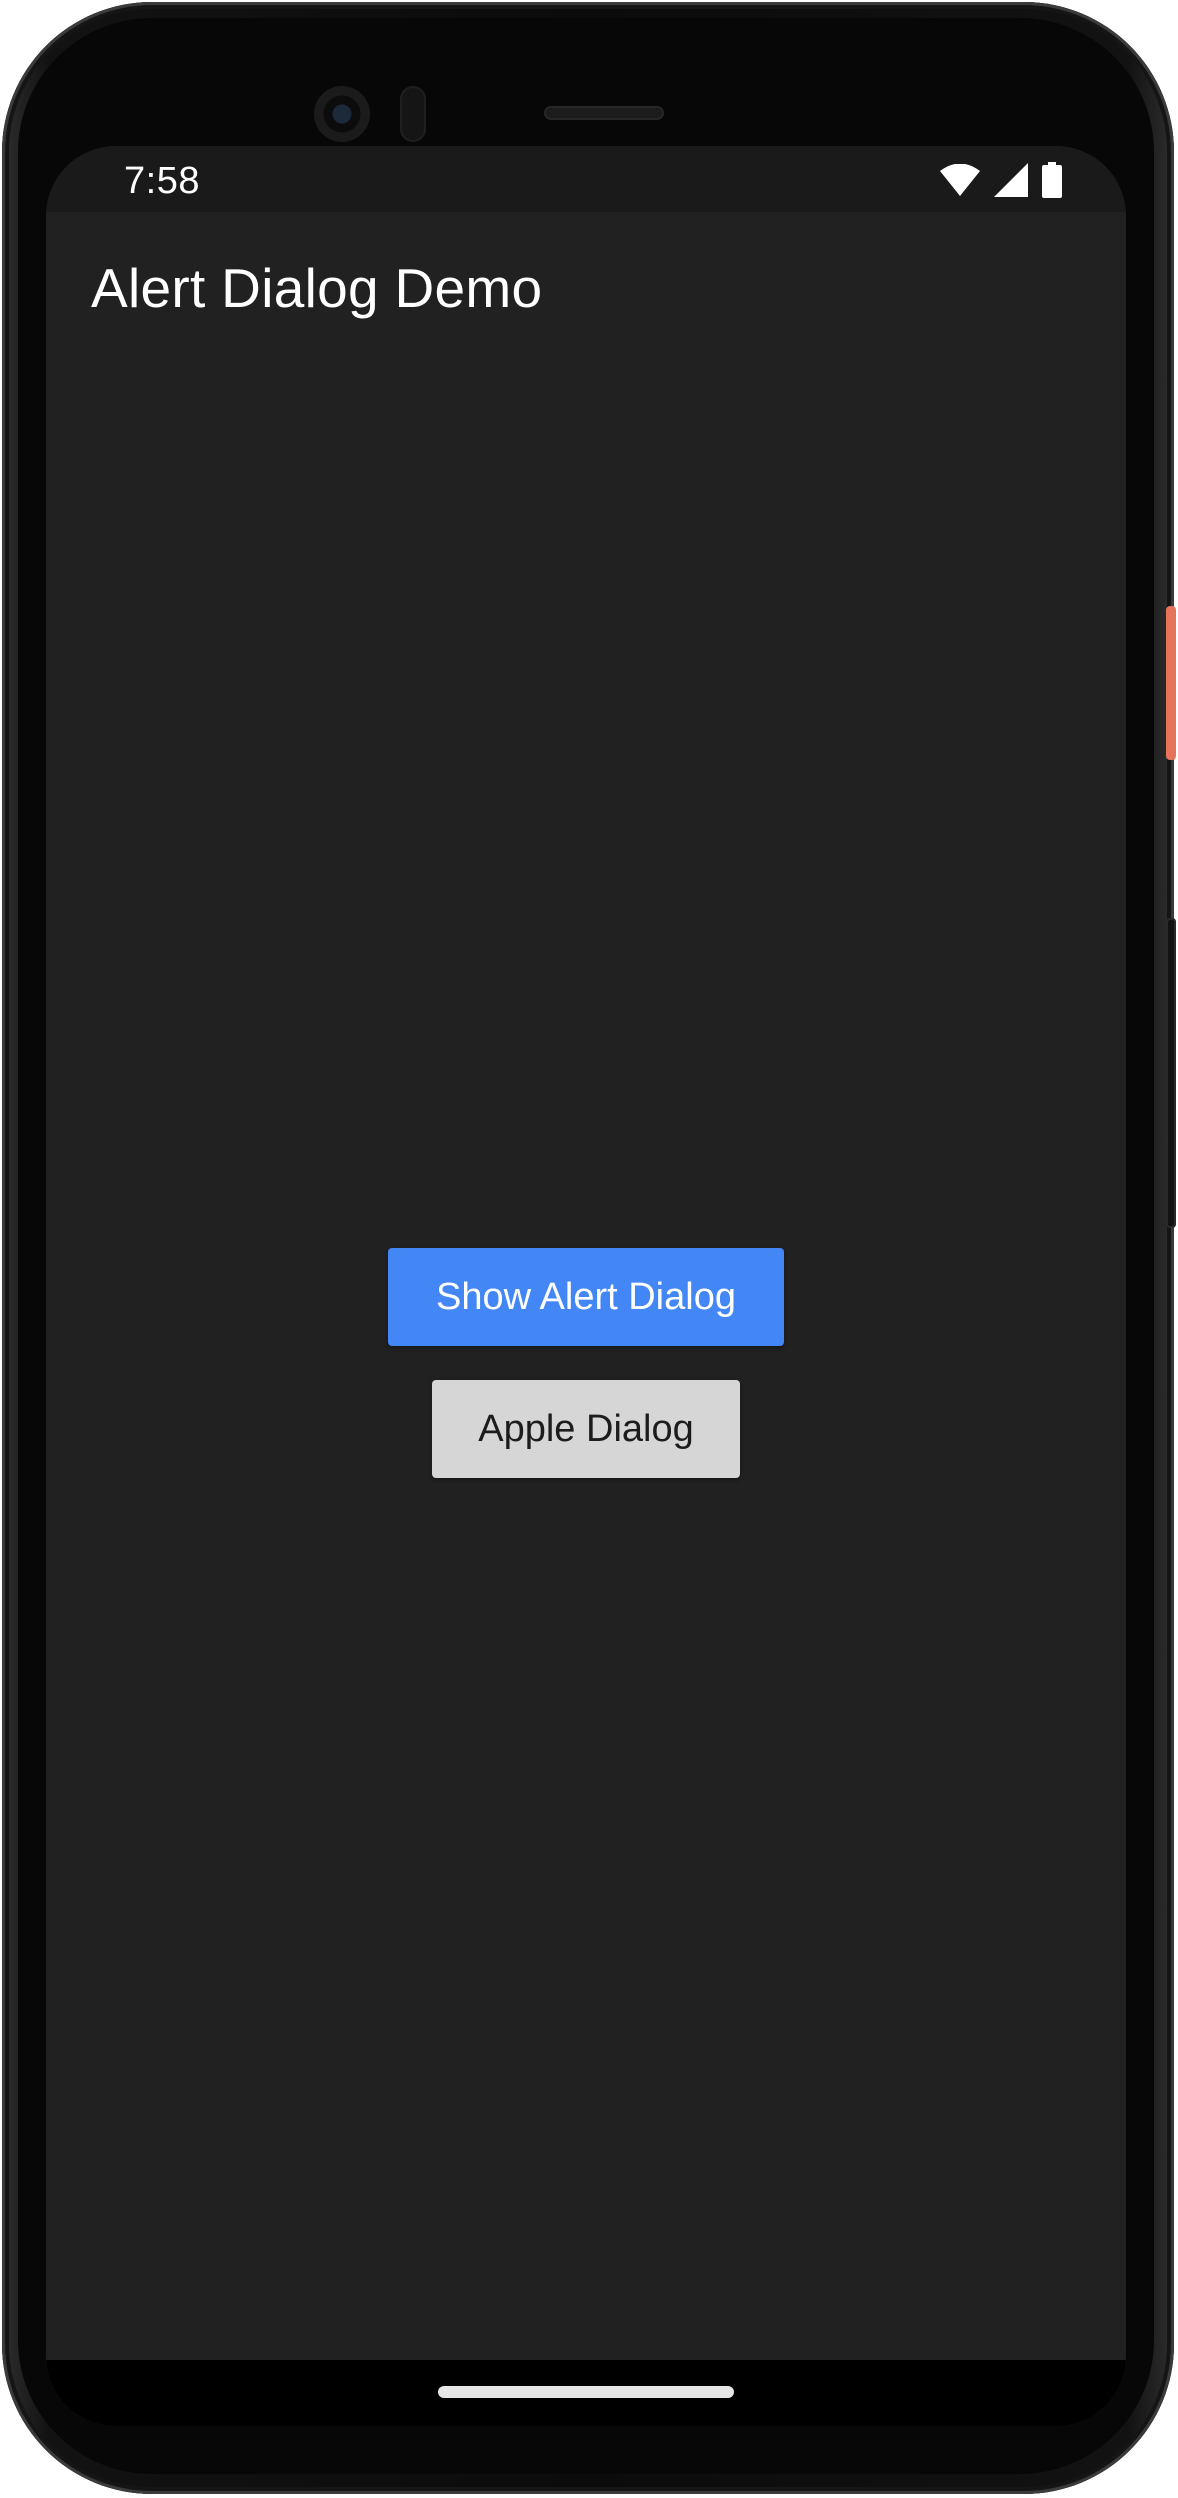 This screenshot has height=2498, width=1178. I want to click on show-alert-dialog-button: Show Alert Dialog, so click(586, 1297).